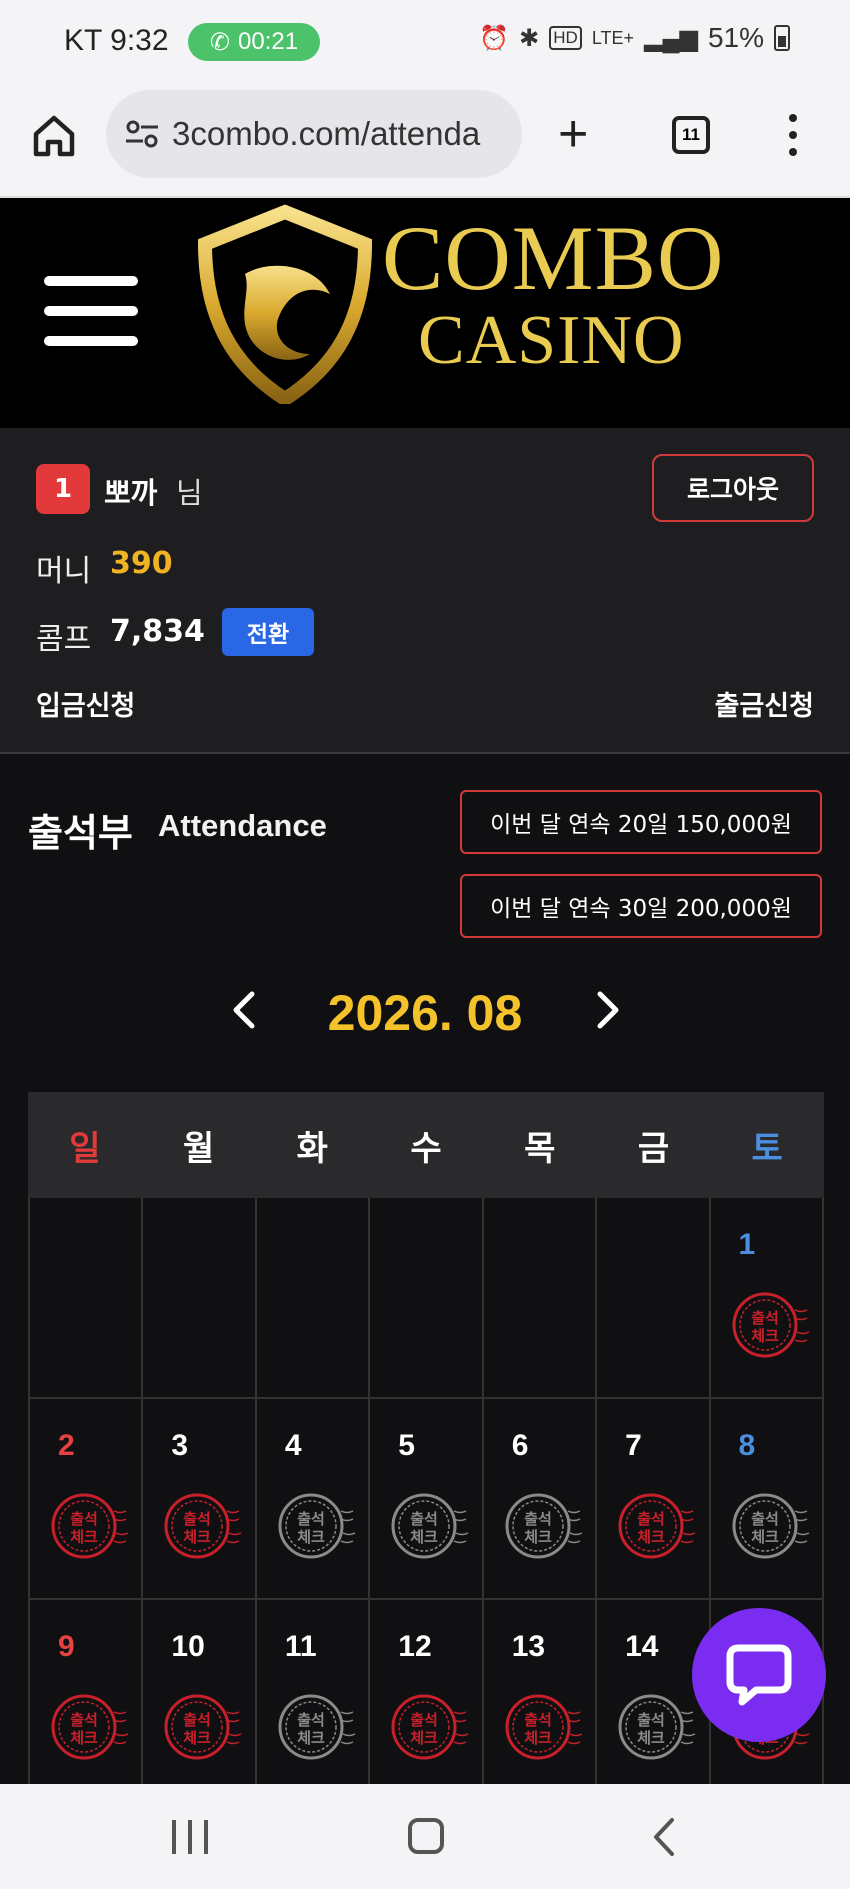 The height and width of the screenshot is (1889, 850). What do you see at coordinates (733, 488) in the screenshot?
I see `logout-button: 로그아웃` at bounding box center [733, 488].